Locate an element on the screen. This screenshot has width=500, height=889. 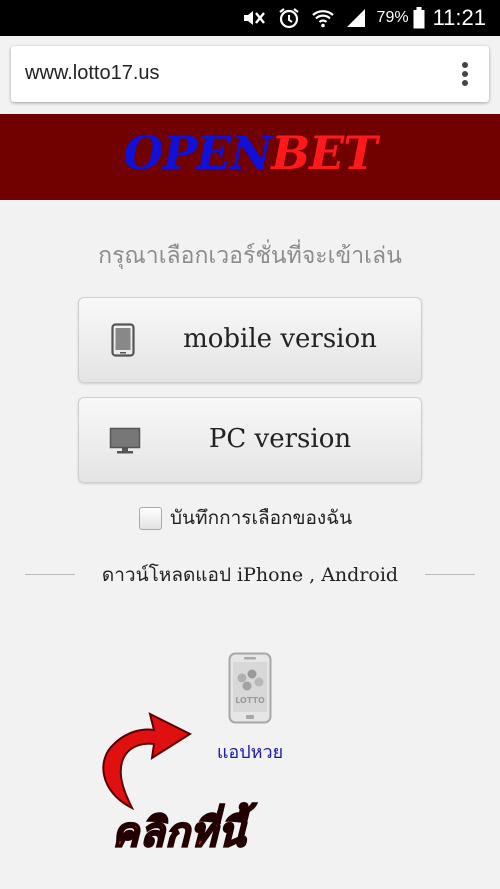
monitor-icon is located at coordinates (125, 443).